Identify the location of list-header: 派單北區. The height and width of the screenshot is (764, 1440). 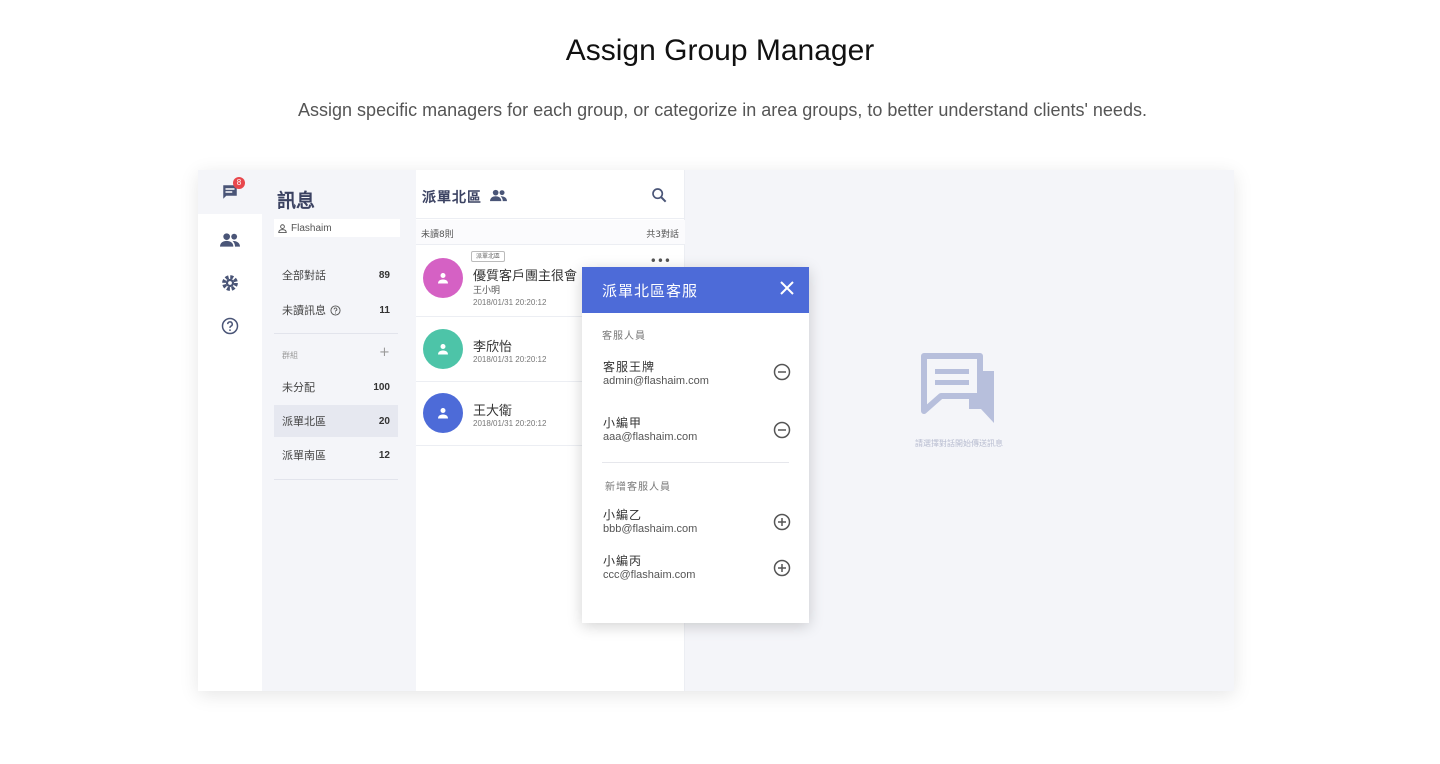
(550, 194).